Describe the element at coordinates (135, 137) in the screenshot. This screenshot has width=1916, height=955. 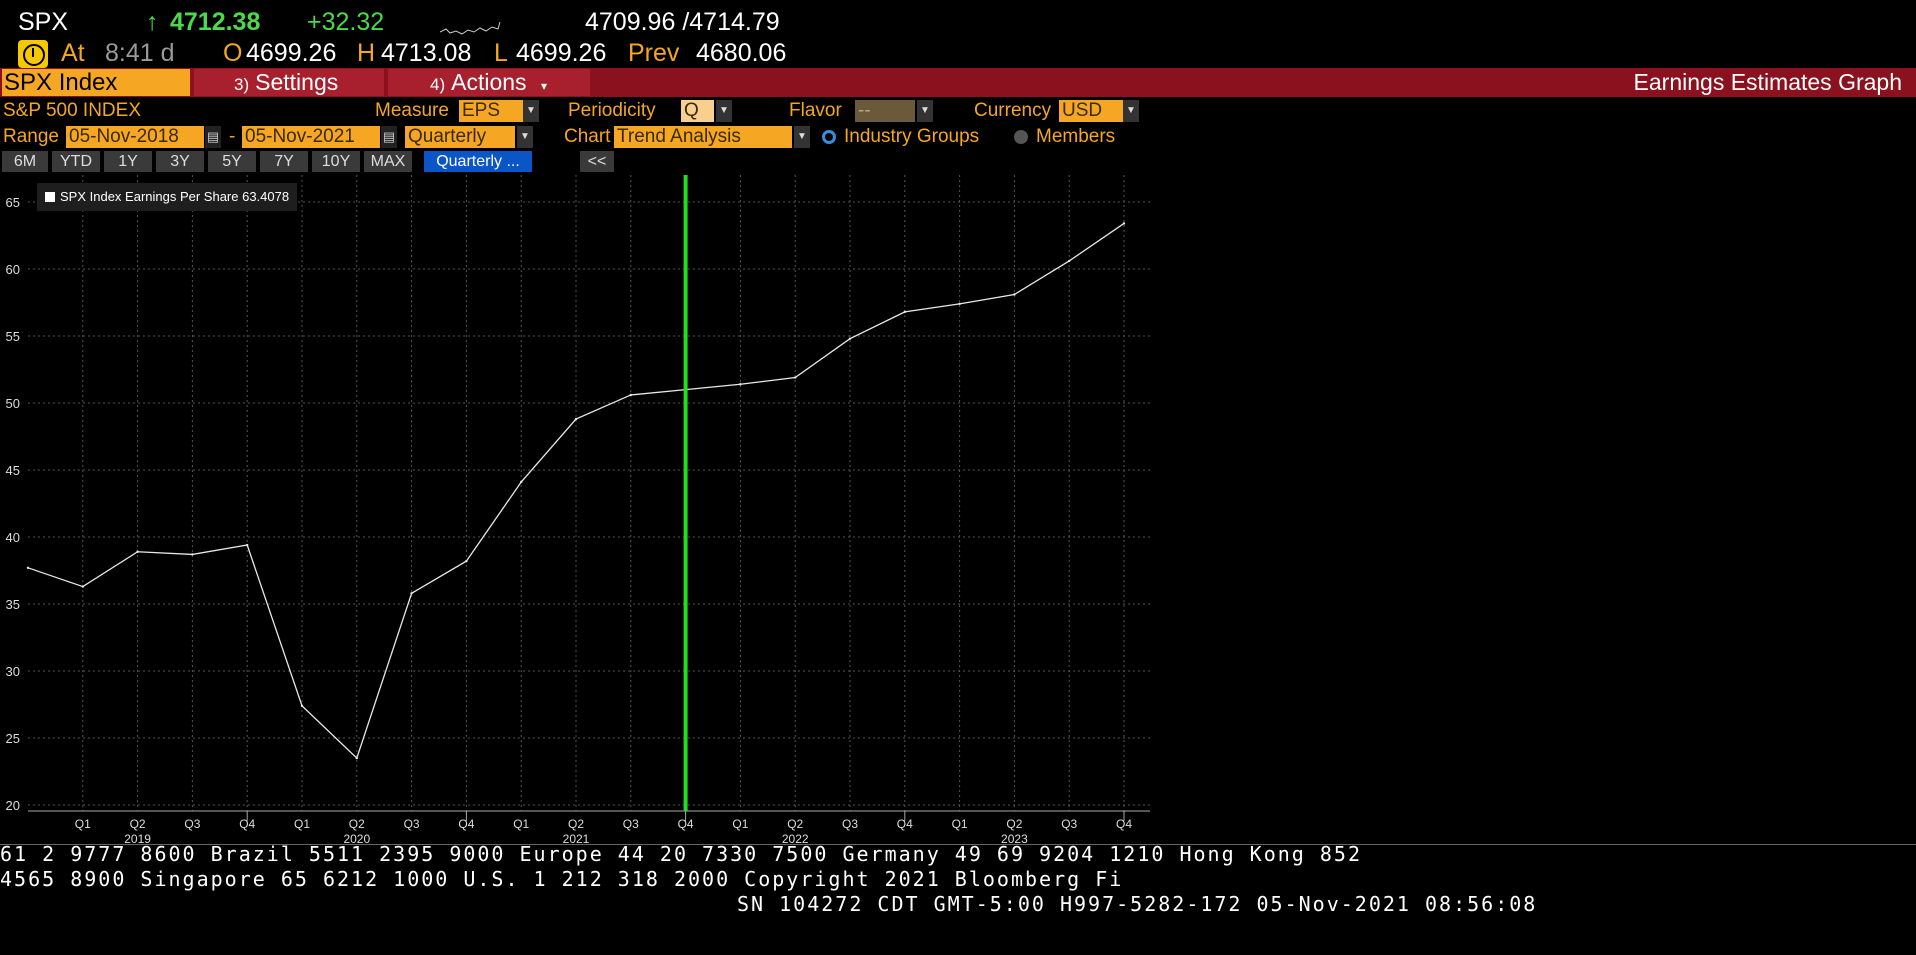
I see `range-start-input: 05-Nov-2018` at that location.